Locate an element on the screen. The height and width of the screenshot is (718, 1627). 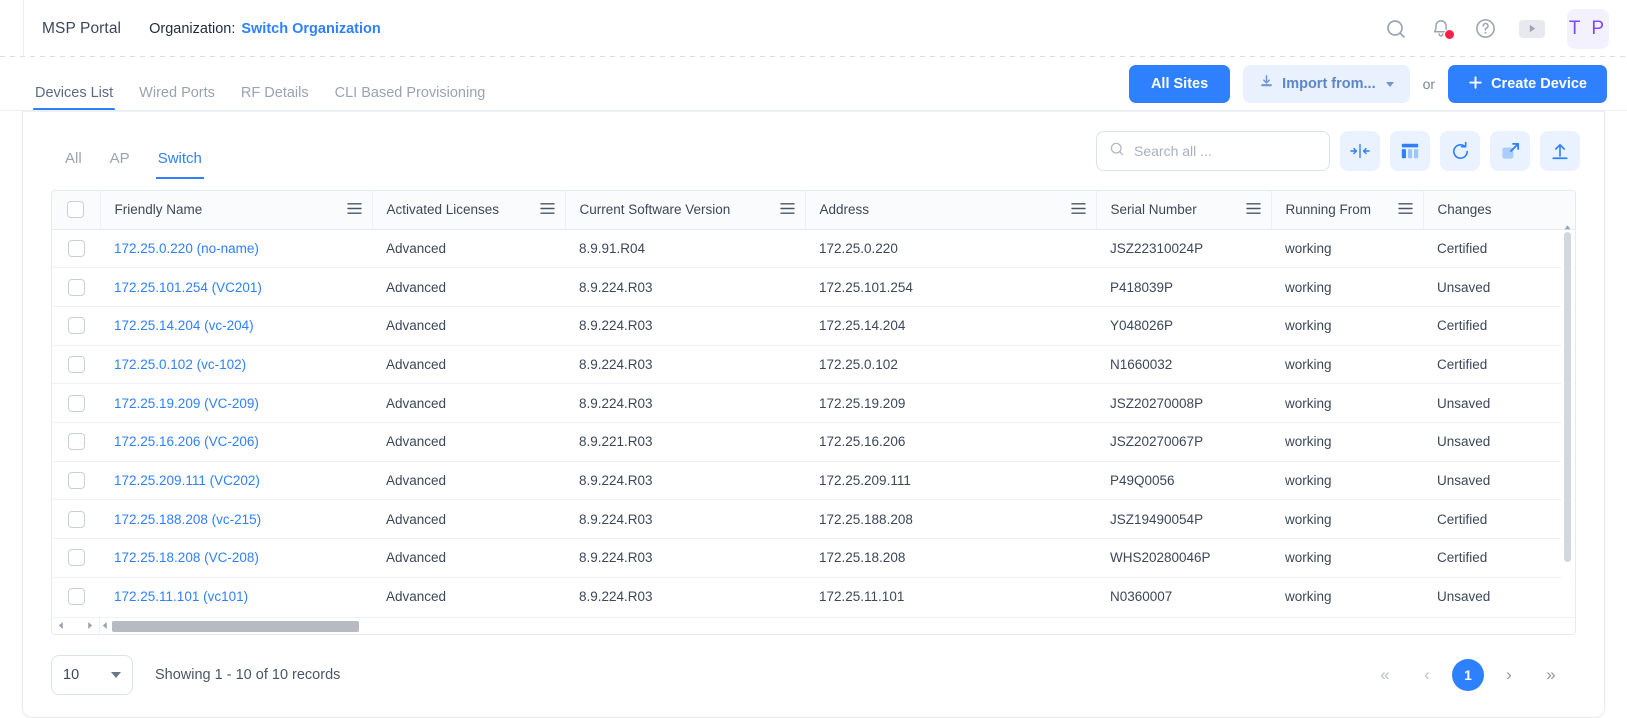
horizontal-scroll-thumb is located at coordinates (235, 626).